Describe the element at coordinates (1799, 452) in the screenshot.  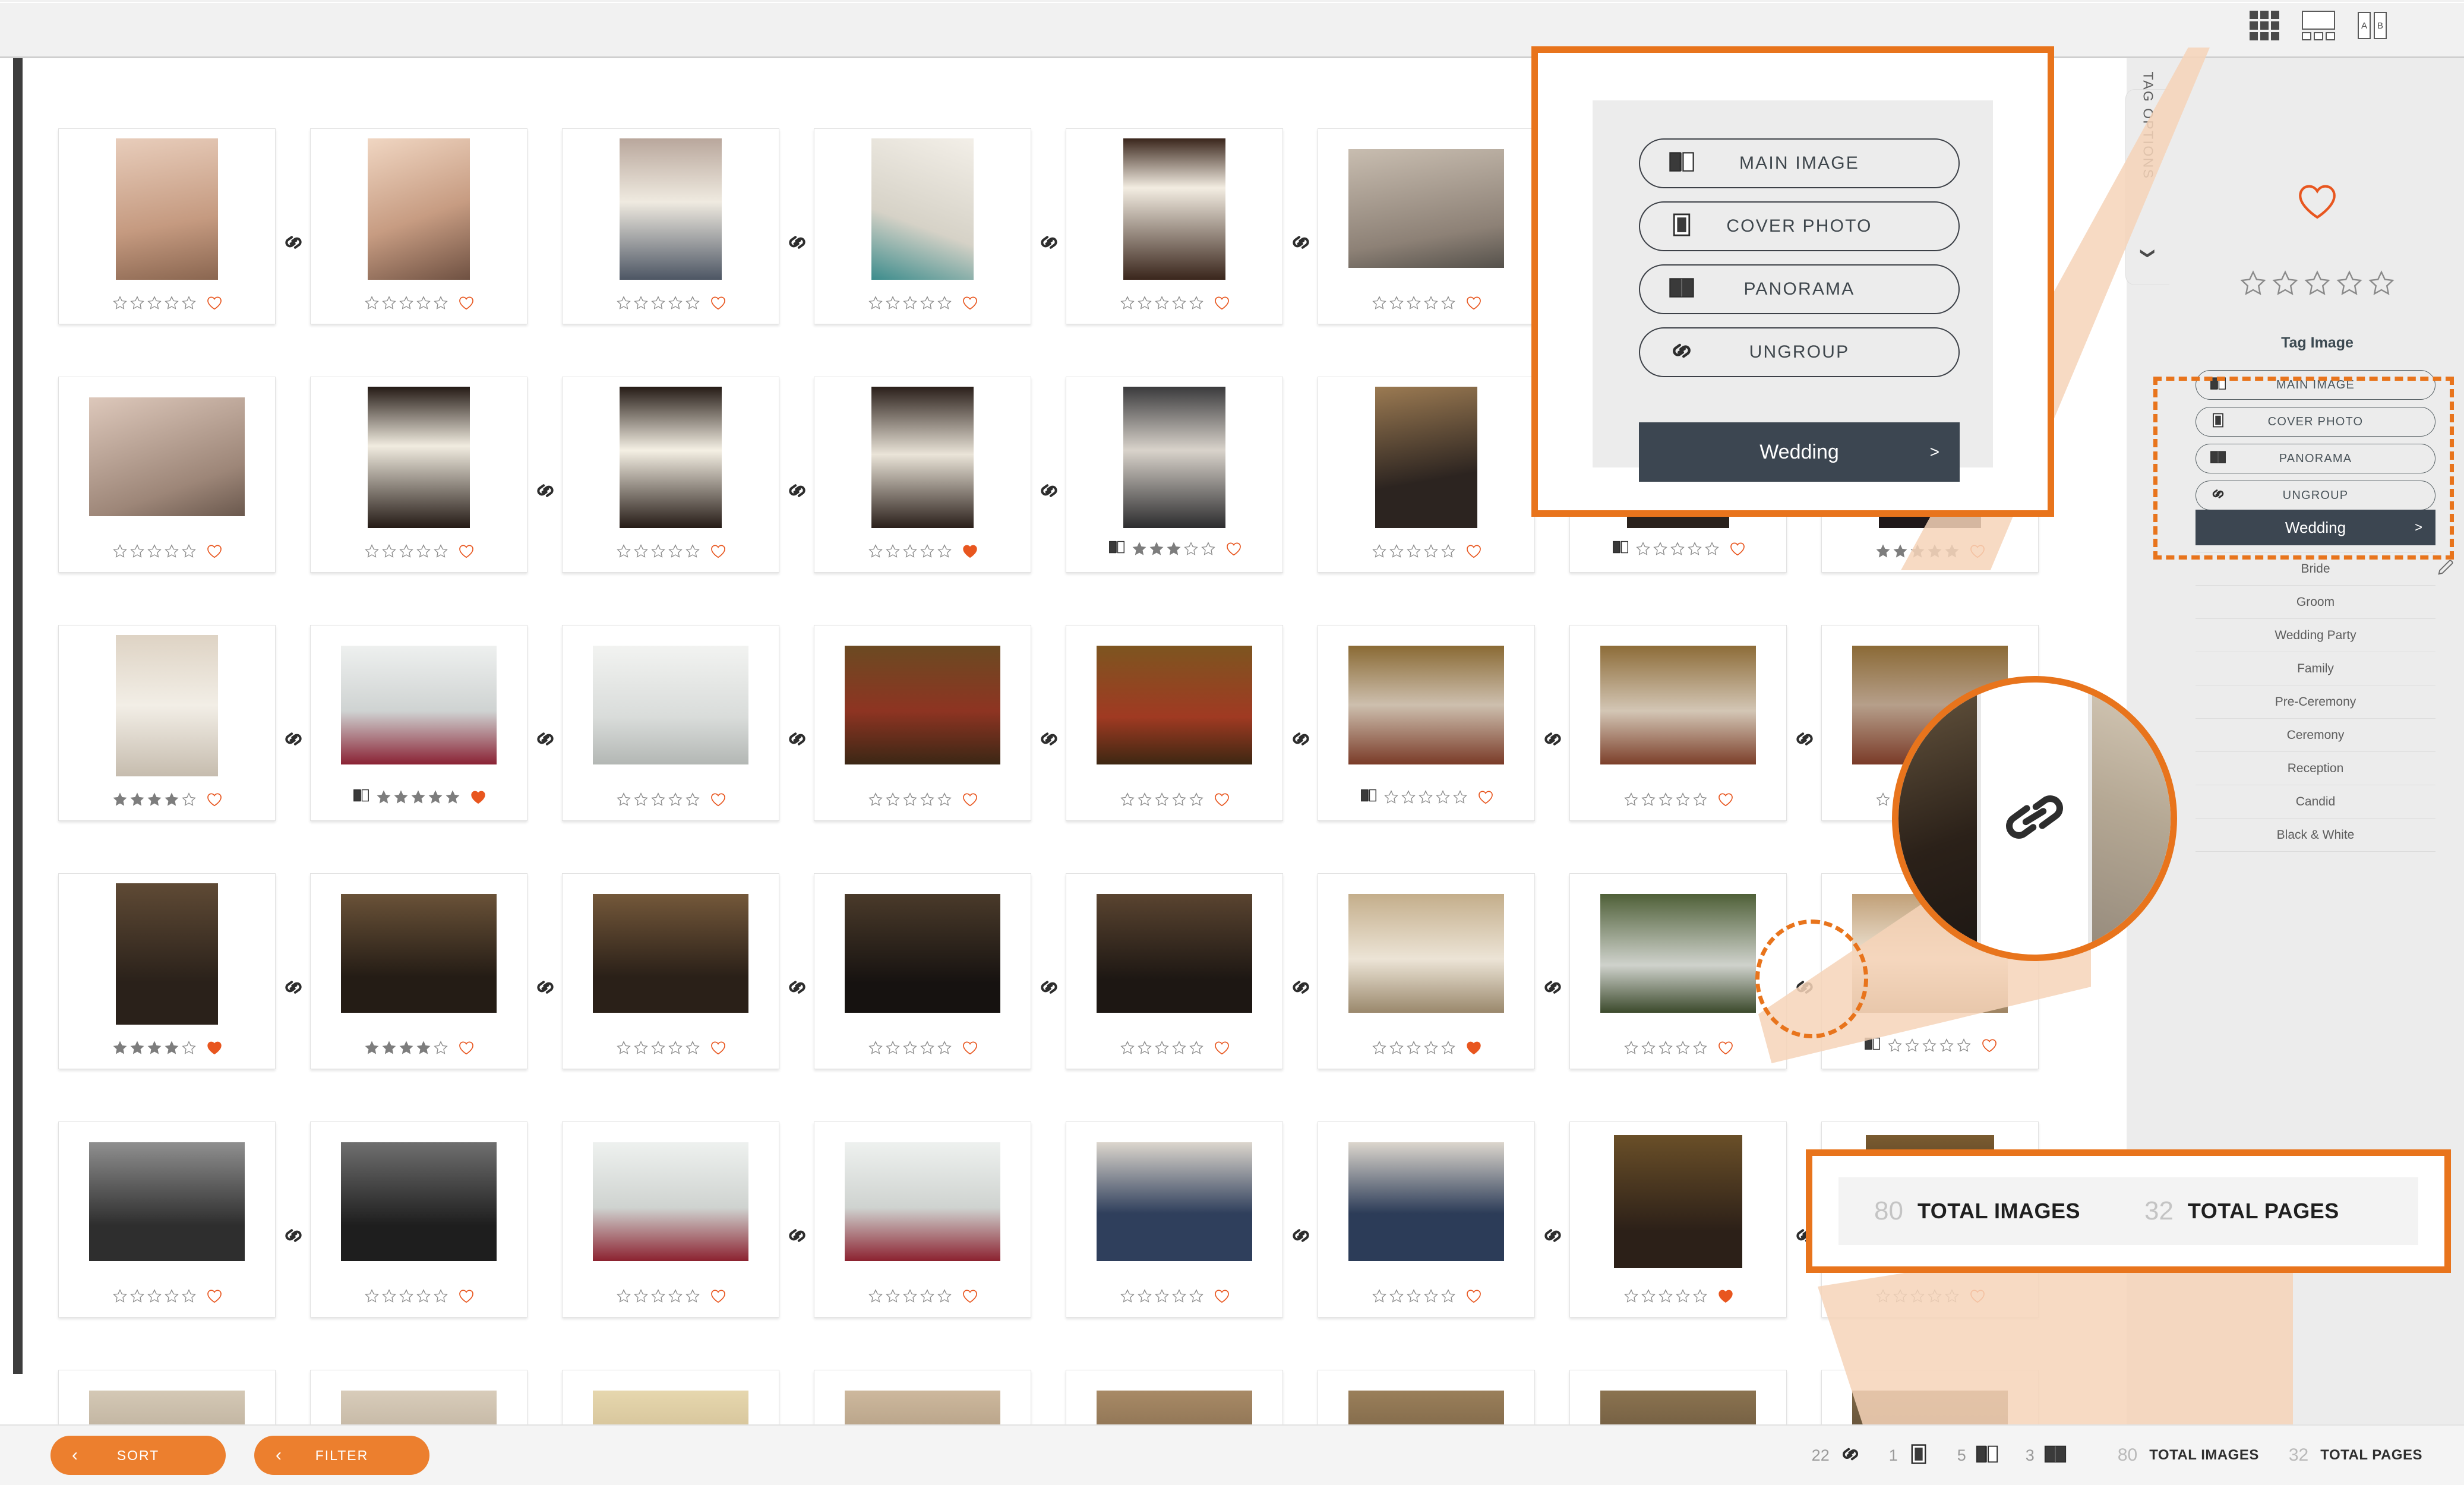
I see `callout-wedding-group-button: Wedding >` at that location.